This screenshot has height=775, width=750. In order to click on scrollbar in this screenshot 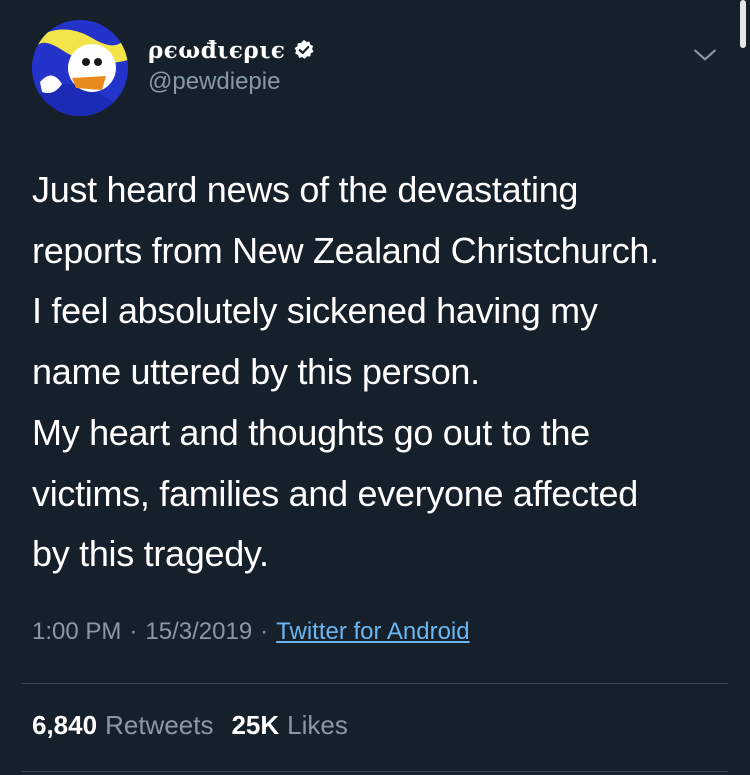, I will do `click(743, 24)`.